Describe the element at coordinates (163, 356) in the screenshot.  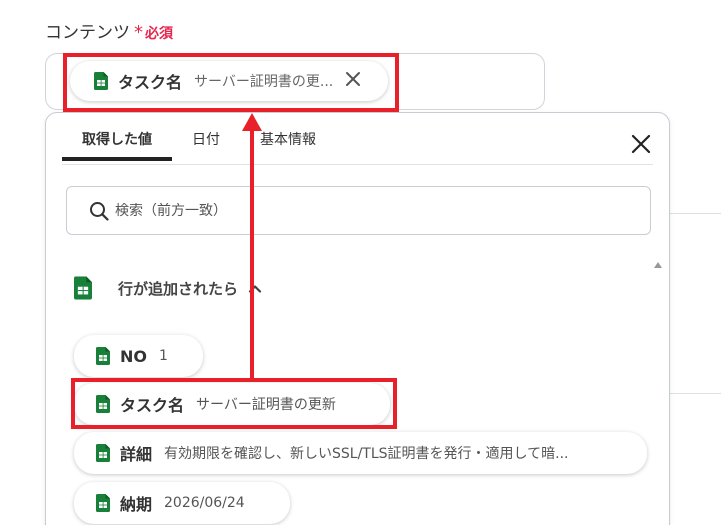
I see `item-value: 1` at that location.